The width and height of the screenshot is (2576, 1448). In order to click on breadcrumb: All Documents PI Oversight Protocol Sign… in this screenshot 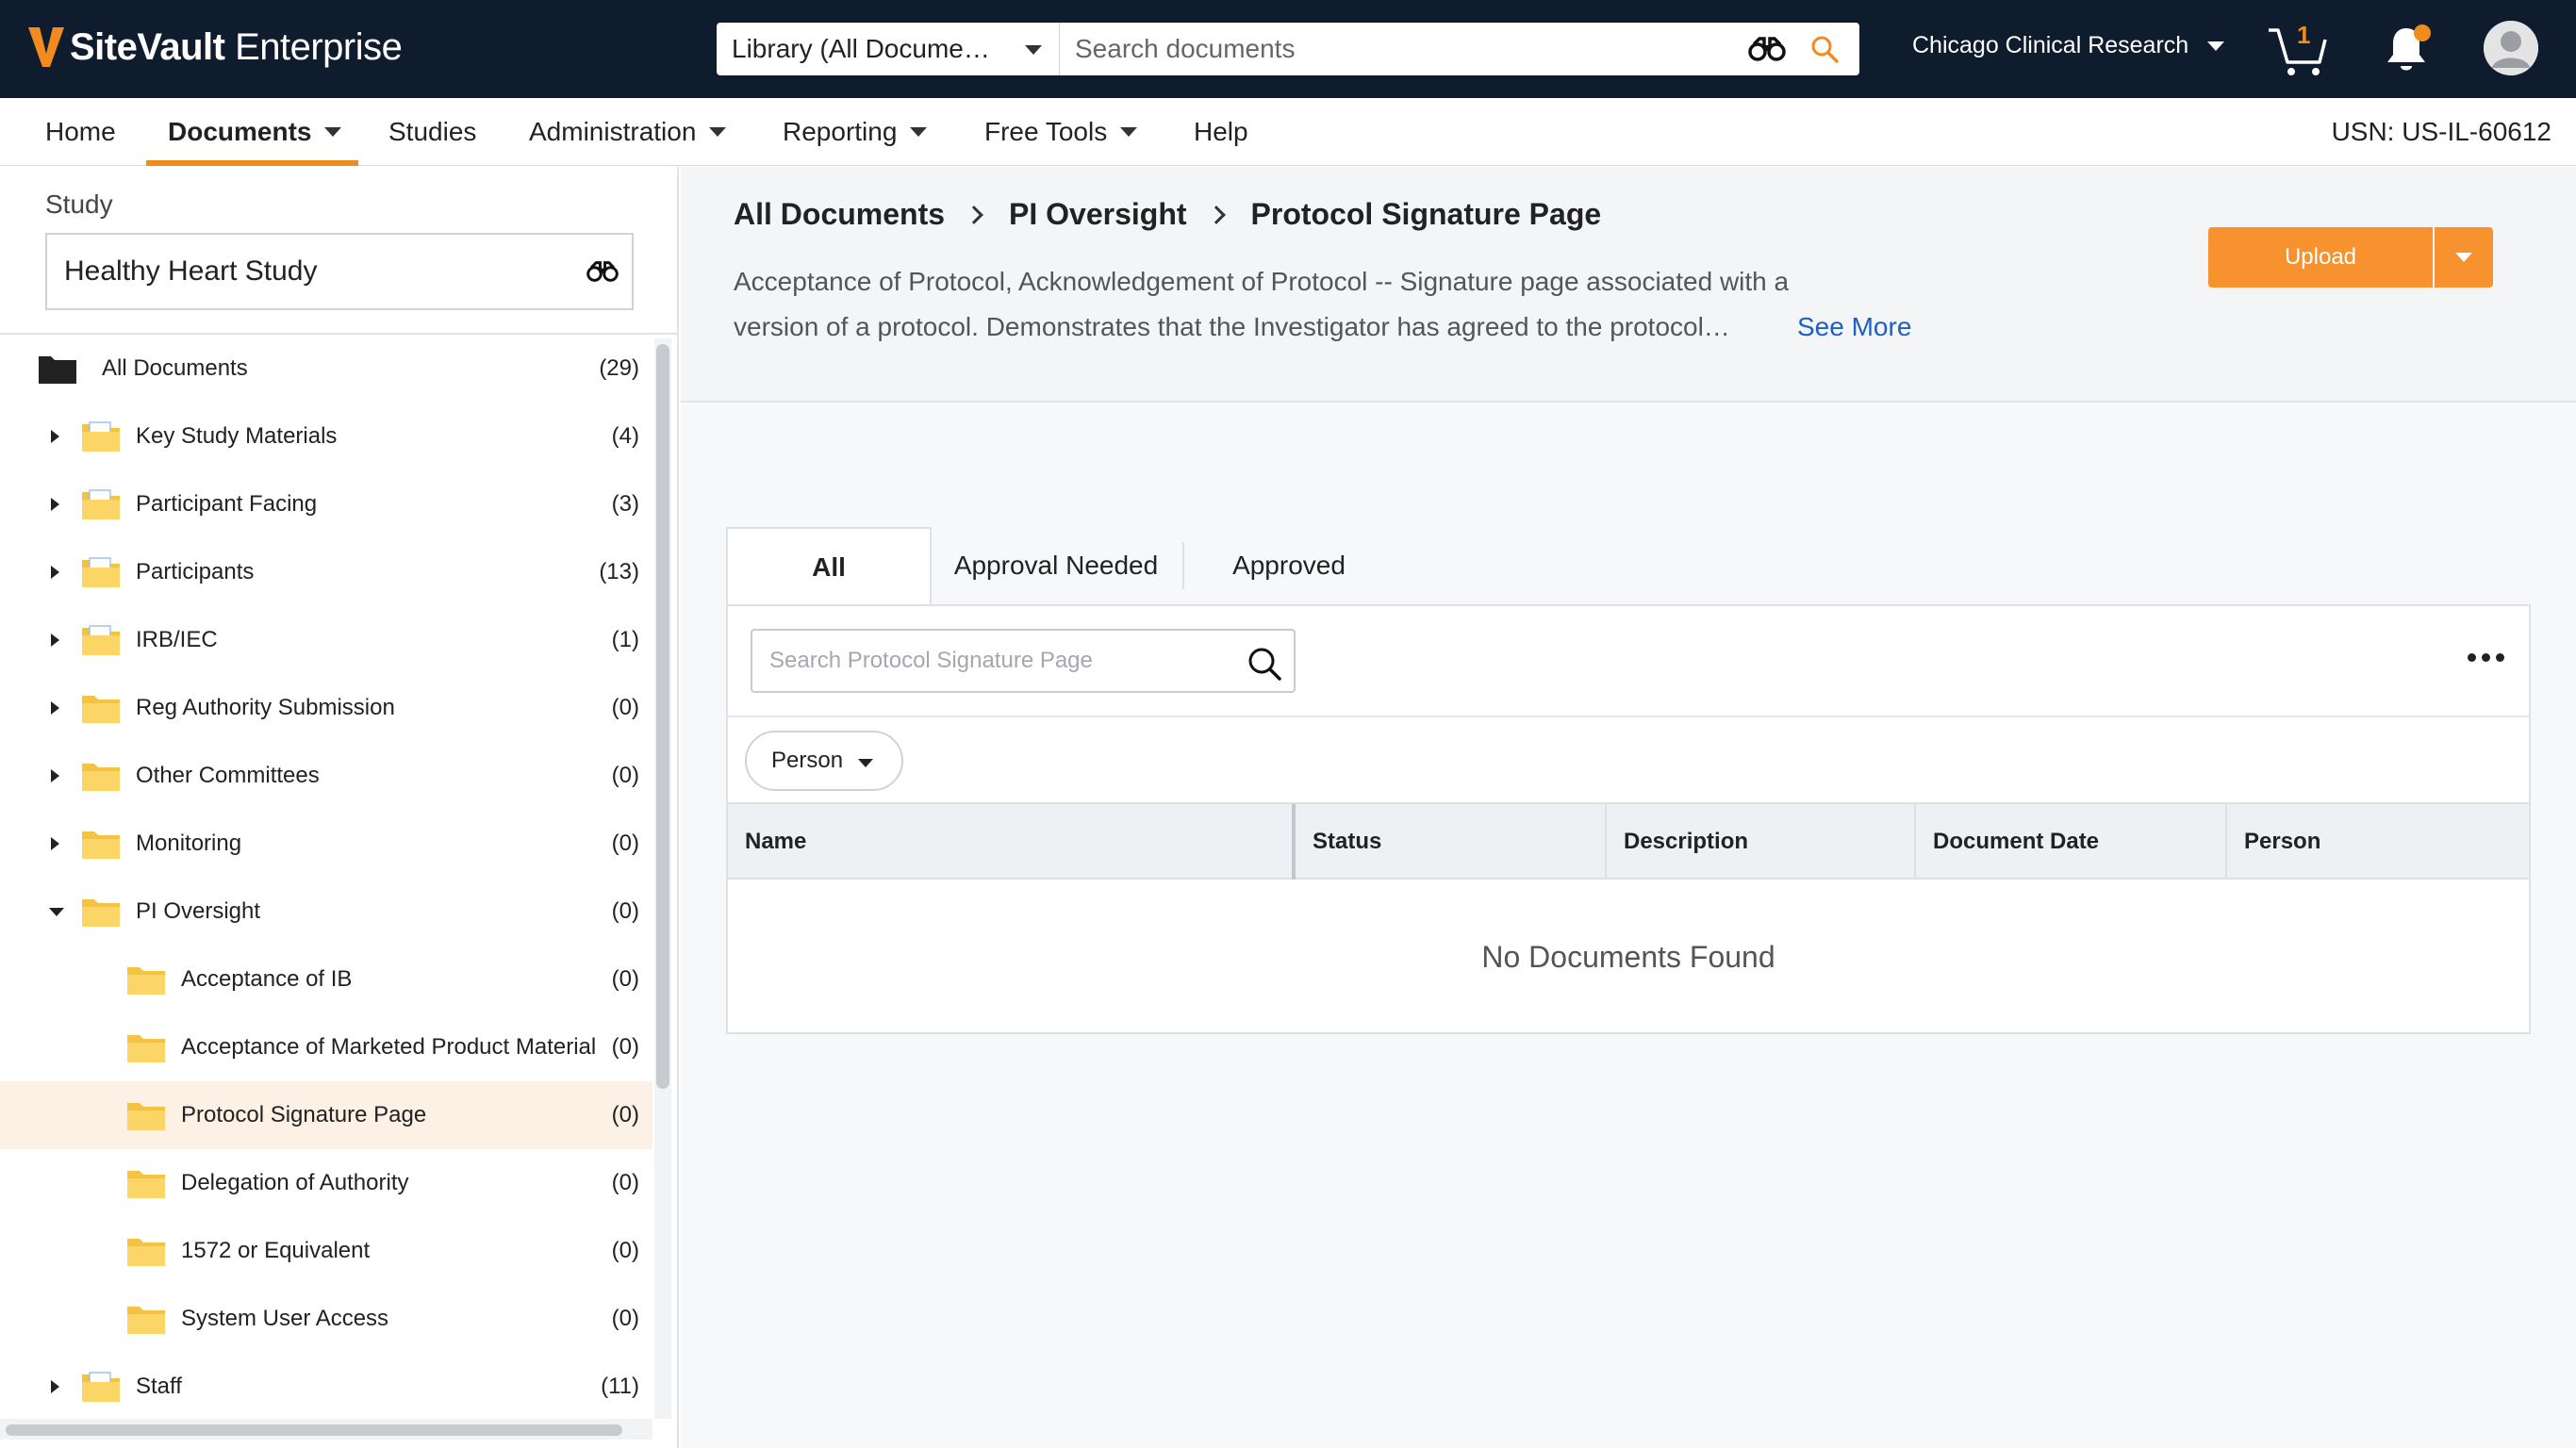, I will do `click(1167, 214)`.